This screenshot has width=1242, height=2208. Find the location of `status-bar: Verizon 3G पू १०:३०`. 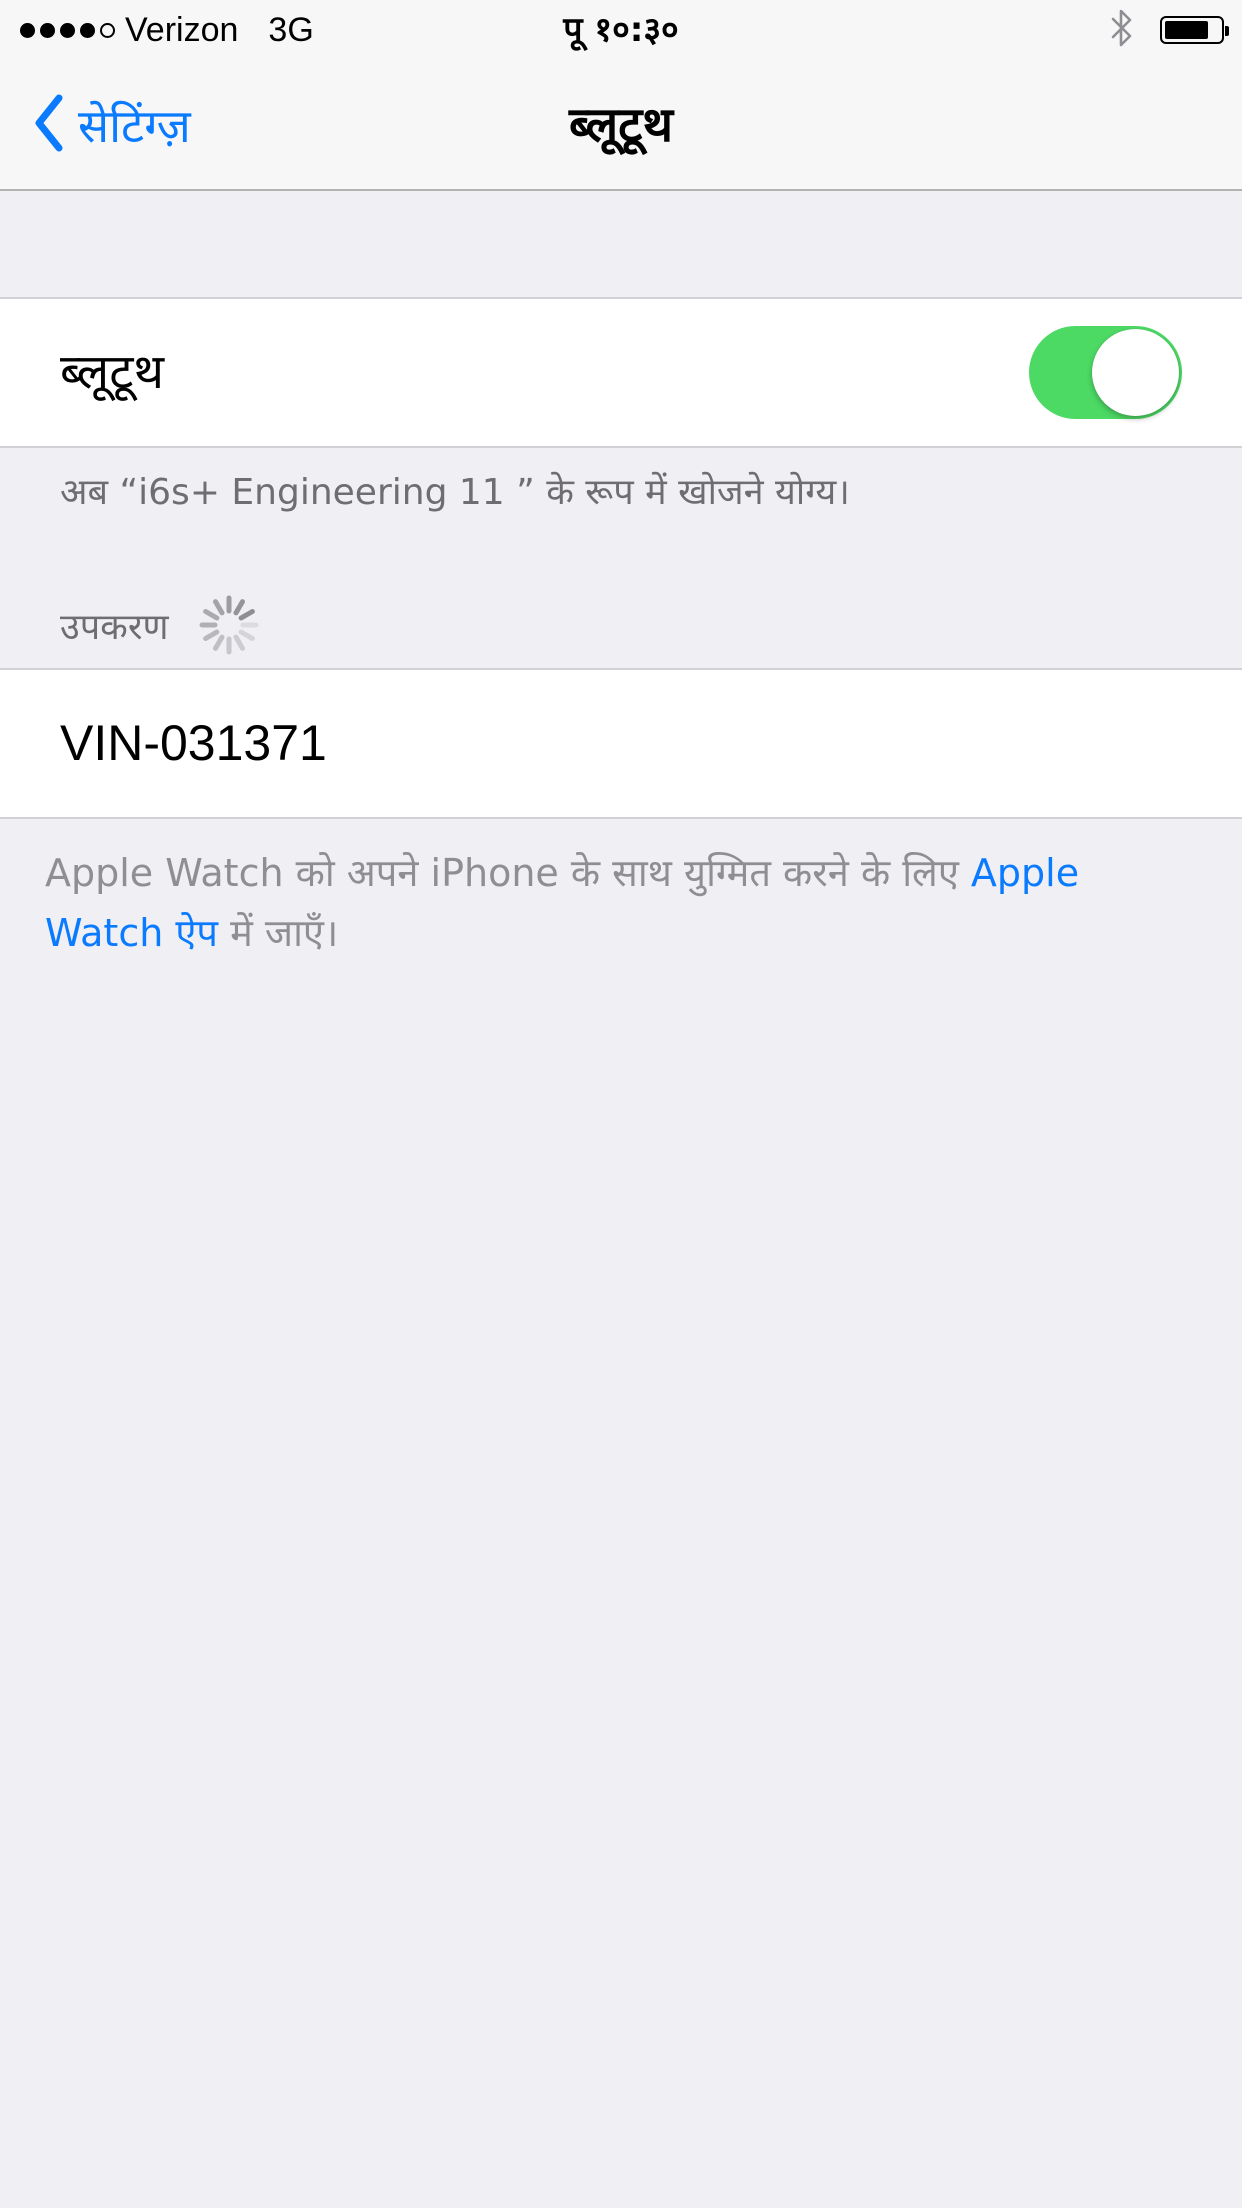

status-bar: Verizon 3G पू १०:३० is located at coordinates (621, 30).